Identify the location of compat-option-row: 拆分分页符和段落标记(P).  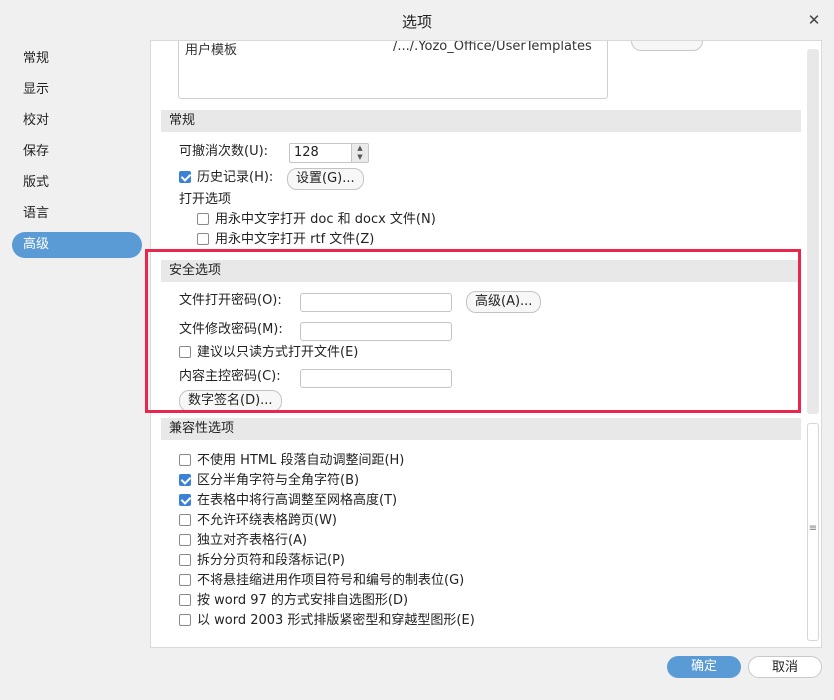
(262, 561).